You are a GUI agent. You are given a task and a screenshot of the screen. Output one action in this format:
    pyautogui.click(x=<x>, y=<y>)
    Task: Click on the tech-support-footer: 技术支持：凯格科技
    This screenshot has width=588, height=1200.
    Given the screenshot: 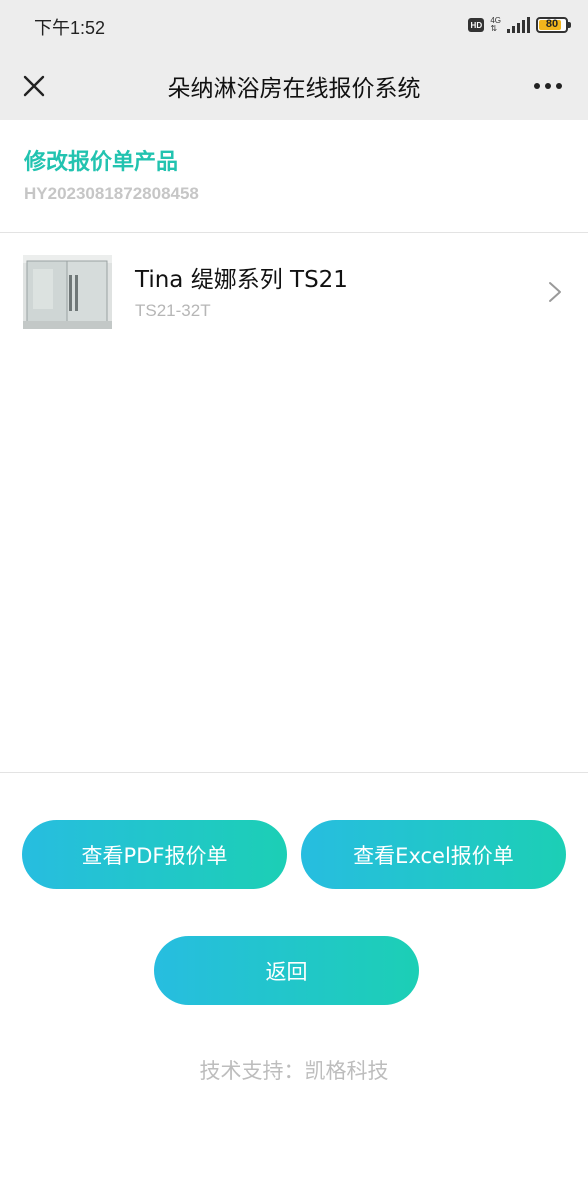 What is the action you would take?
    pyautogui.click(x=294, y=1071)
    